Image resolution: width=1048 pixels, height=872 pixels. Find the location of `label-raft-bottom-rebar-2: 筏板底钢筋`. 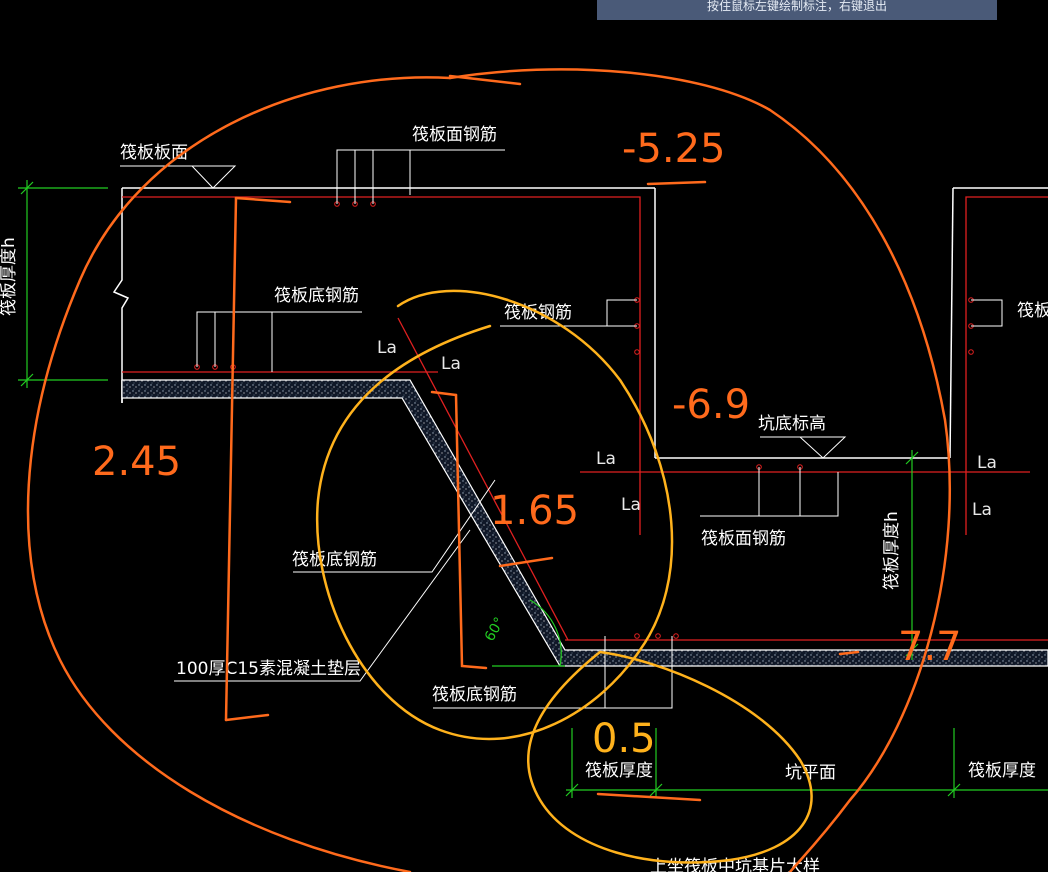

label-raft-bottom-rebar-2: 筏板底钢筋 is located at coordinates (334, 560).